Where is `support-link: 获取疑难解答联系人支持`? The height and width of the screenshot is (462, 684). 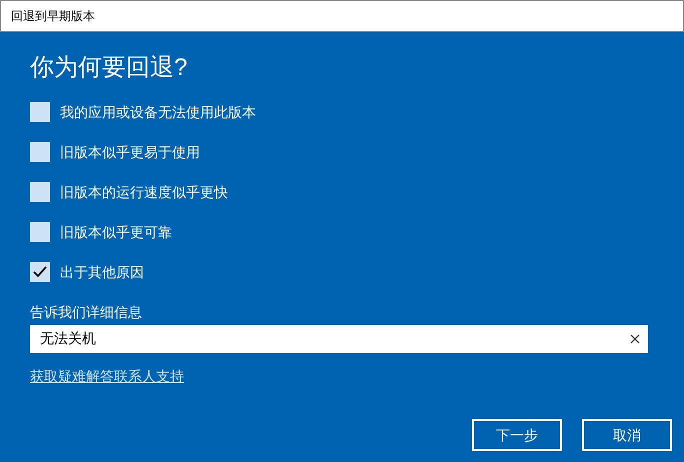 support-link: 获取疑难解答联系人支持 is located at coordinates (107, 376).